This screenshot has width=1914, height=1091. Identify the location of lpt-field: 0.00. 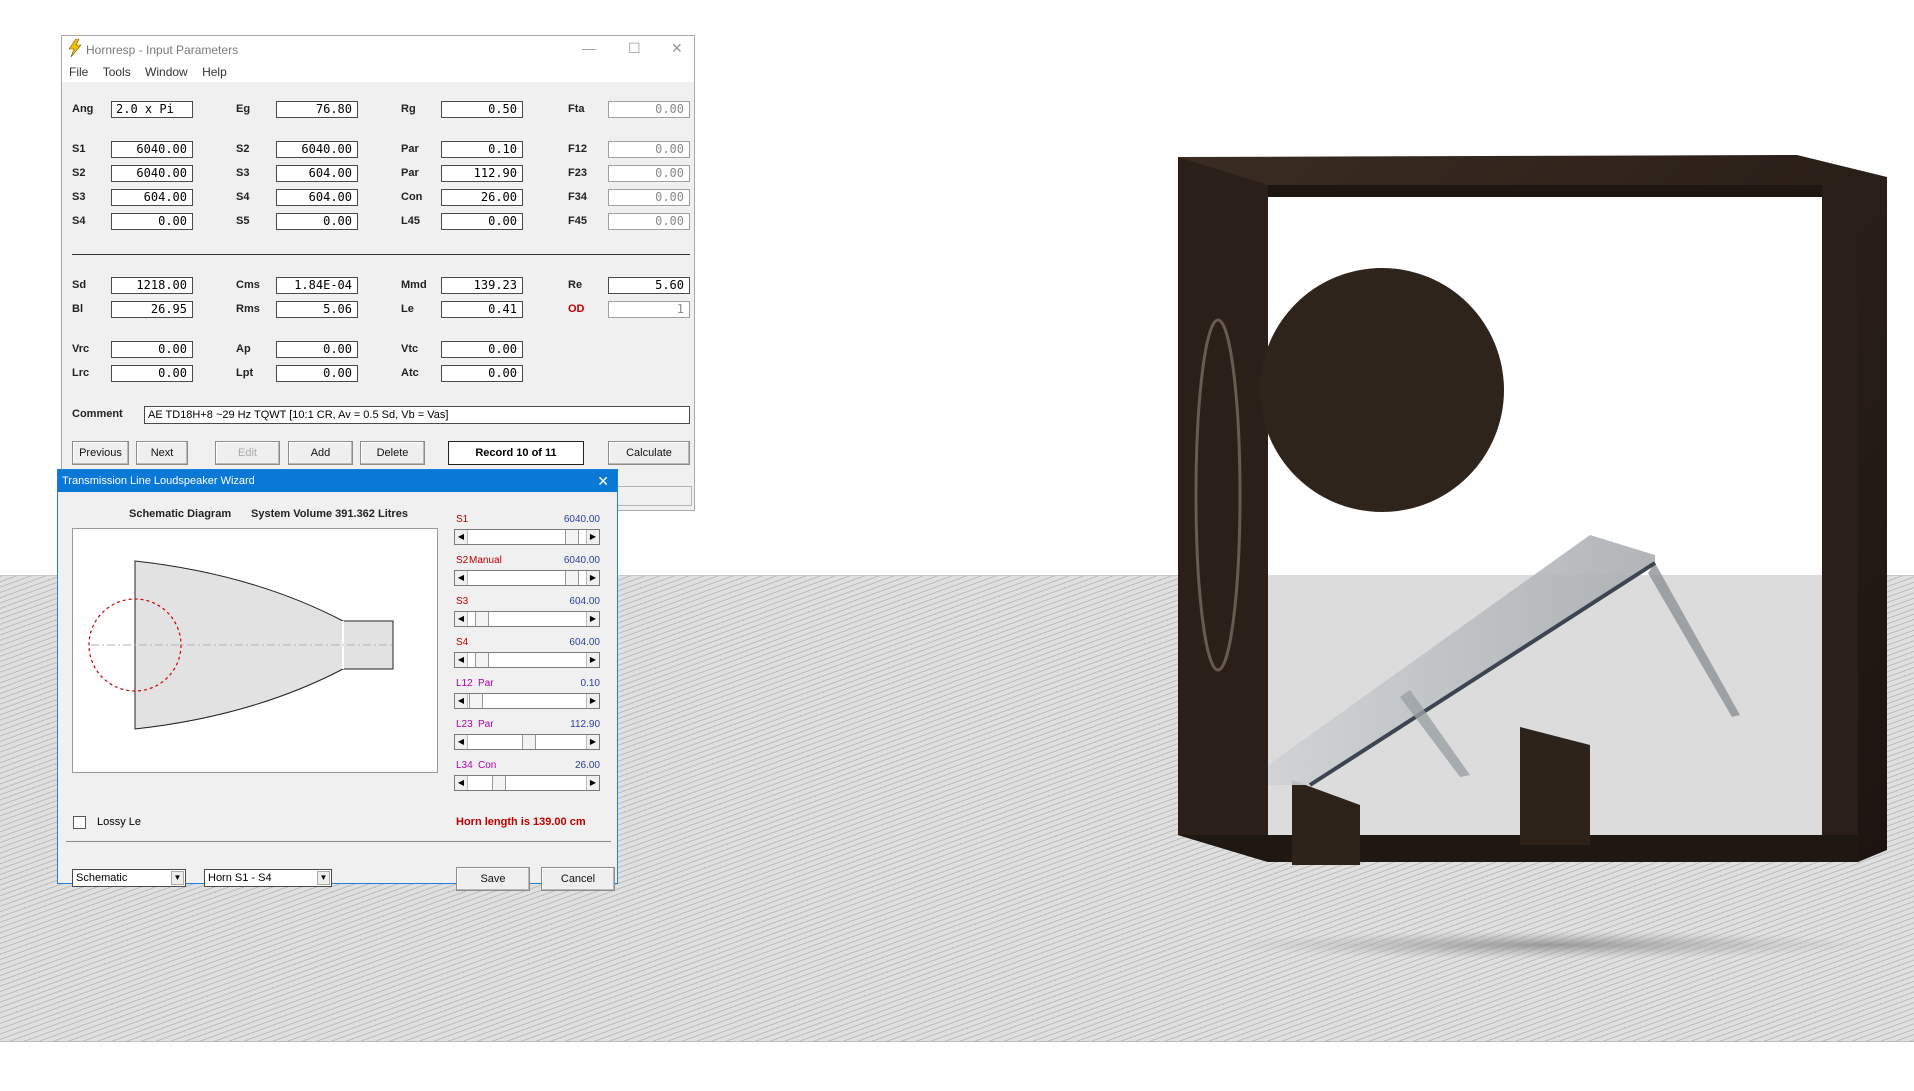
(317, 373).